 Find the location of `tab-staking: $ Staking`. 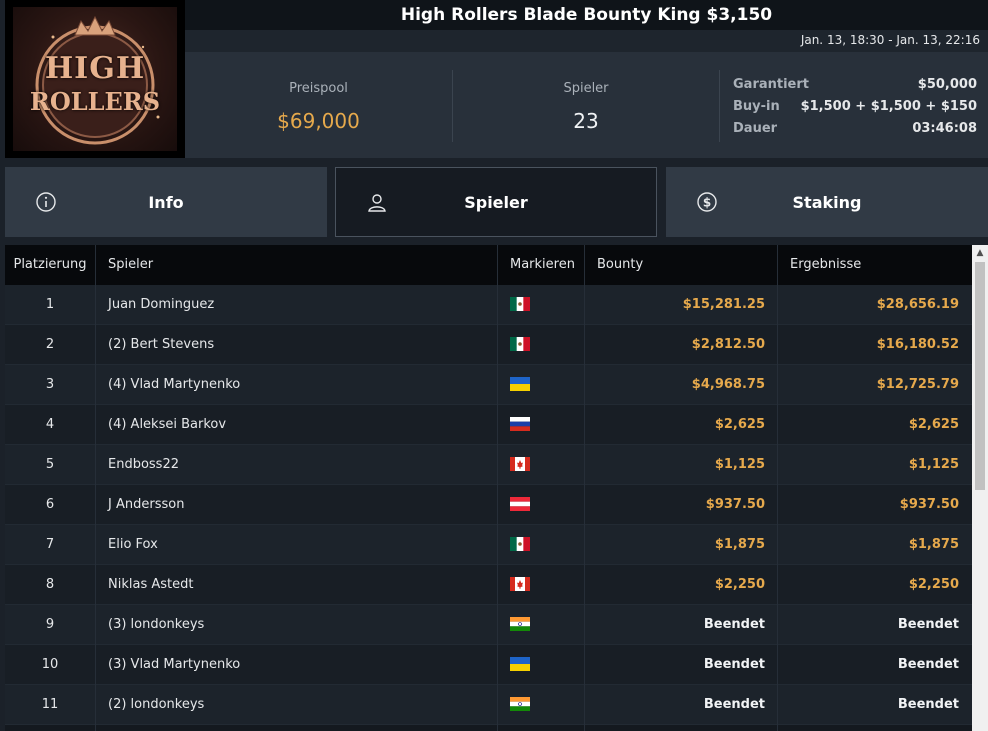

tab-staking: $ Staking is located at coordinates (827, 202).